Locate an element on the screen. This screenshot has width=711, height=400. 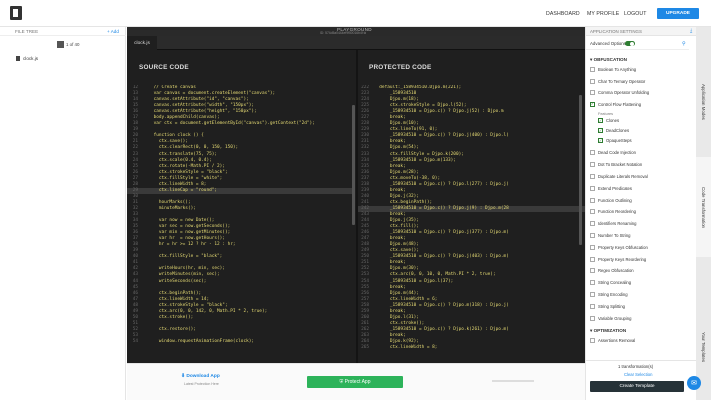
option-dead-code-injection: Dead Code Injection is located at coordinates (613, 153).